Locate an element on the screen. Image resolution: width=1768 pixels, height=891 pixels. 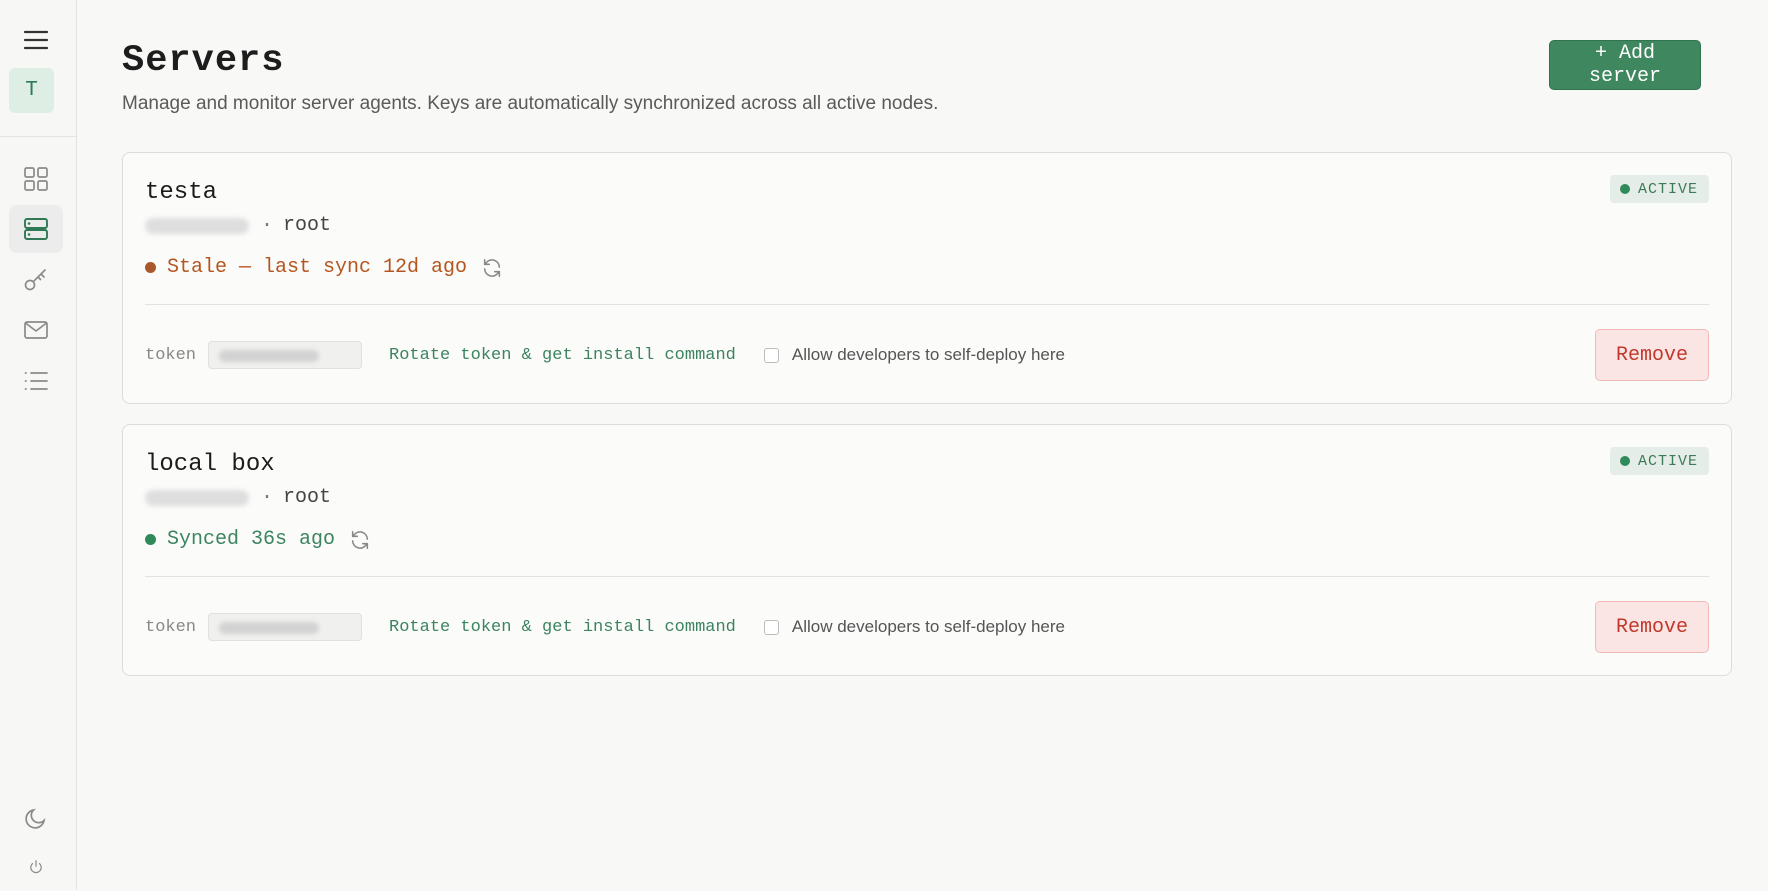
theme-toggle-button is located at coordinates (36, 818).